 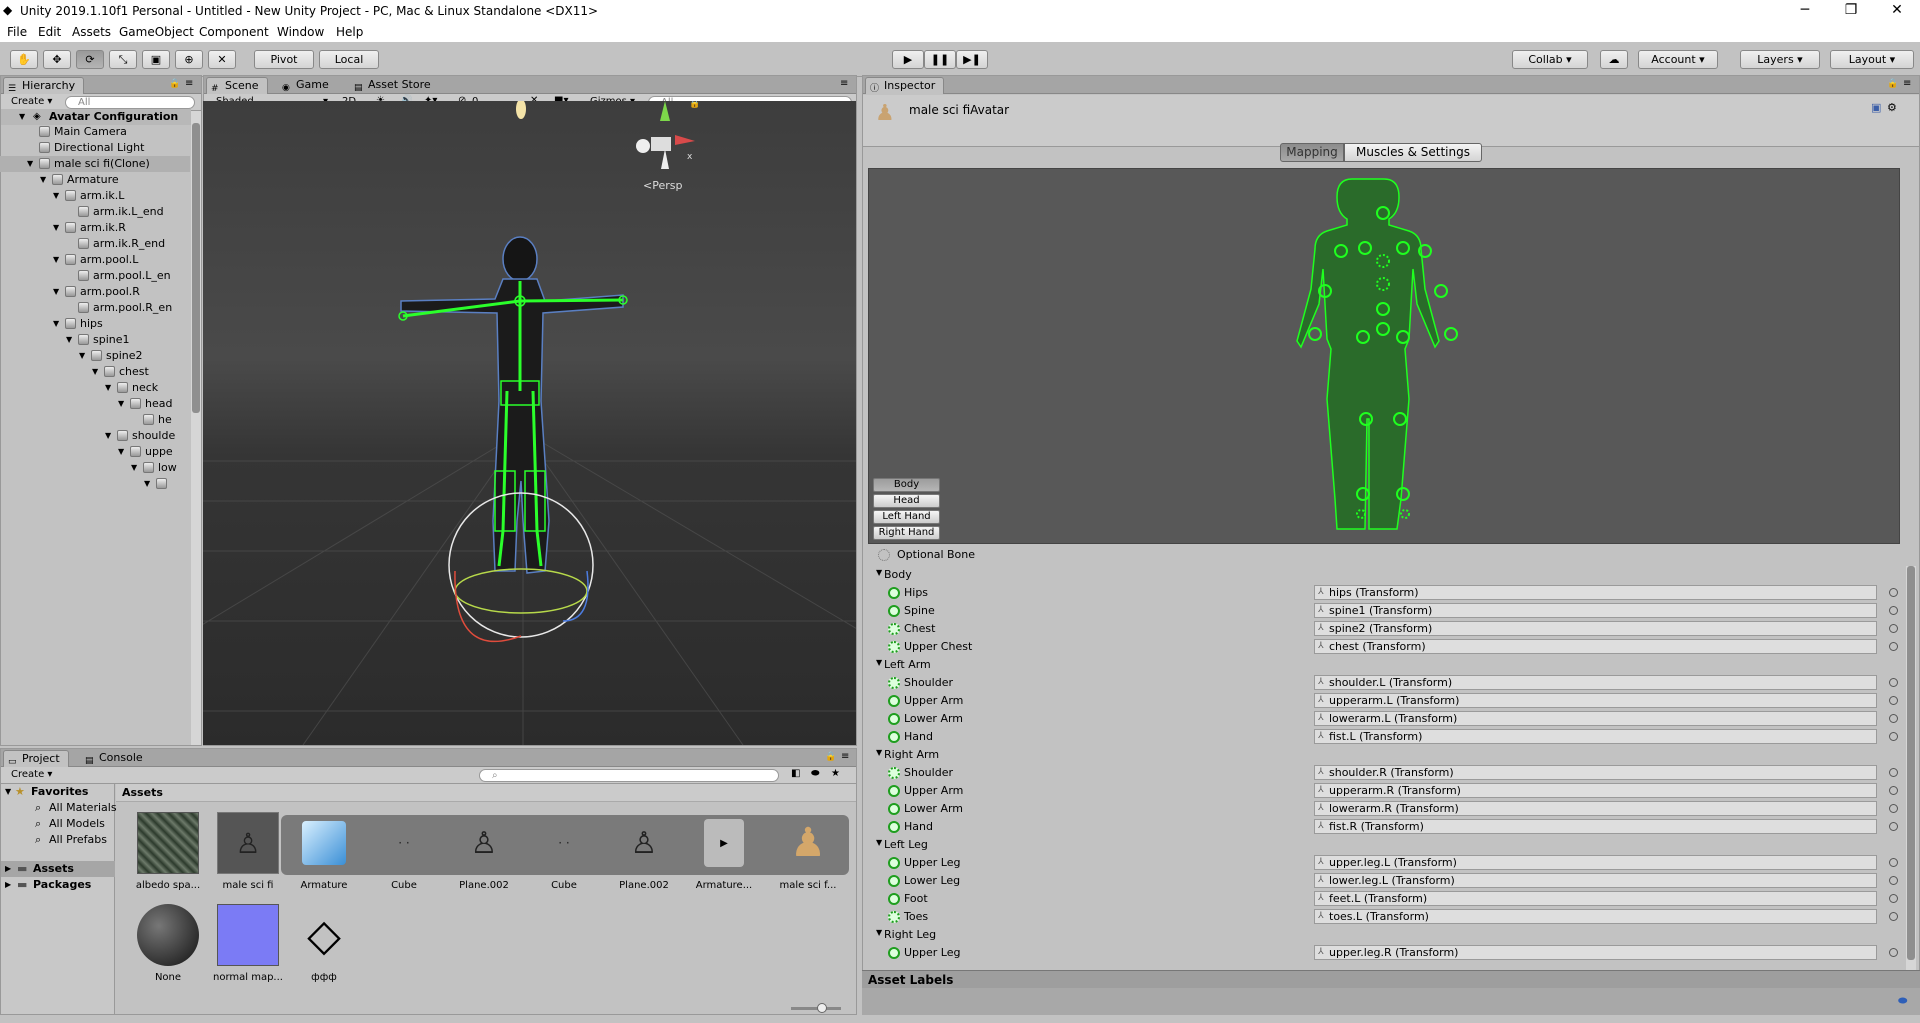 I want to click on minimize-button: ─, so click(x=1805, y=11).